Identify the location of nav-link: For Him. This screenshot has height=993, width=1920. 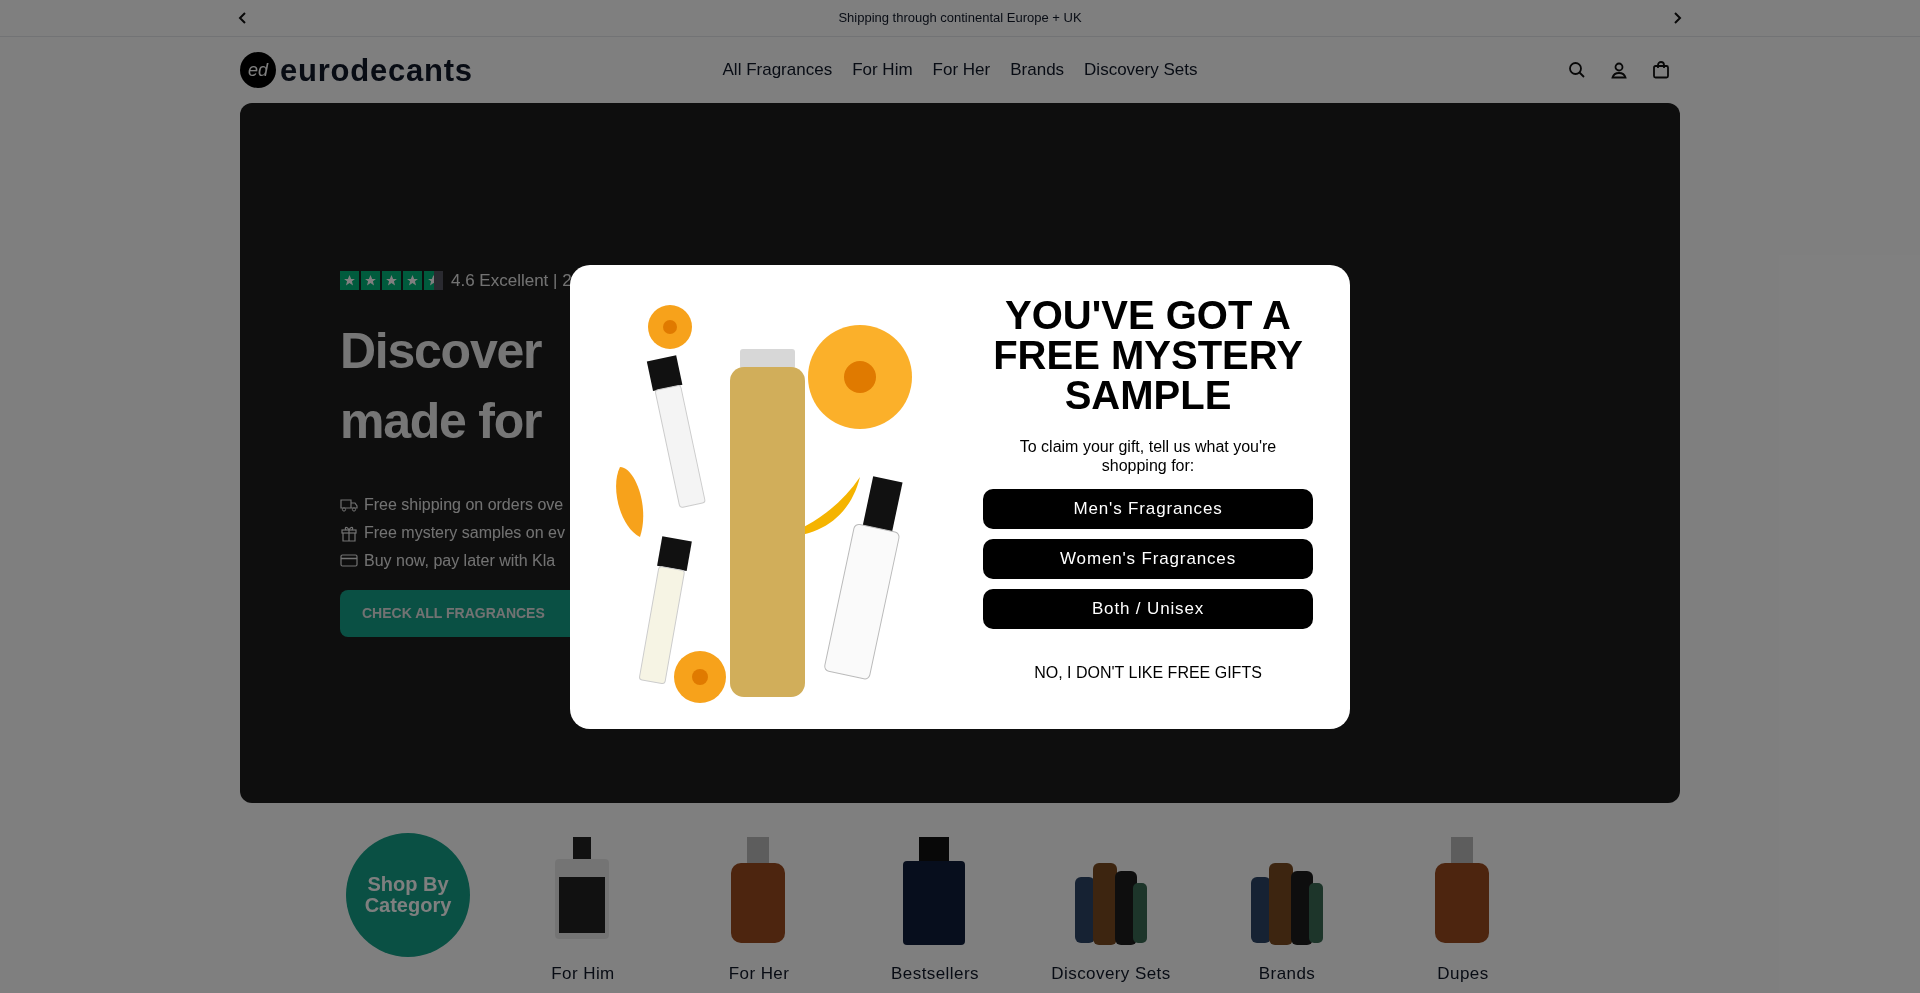
(882, 70).